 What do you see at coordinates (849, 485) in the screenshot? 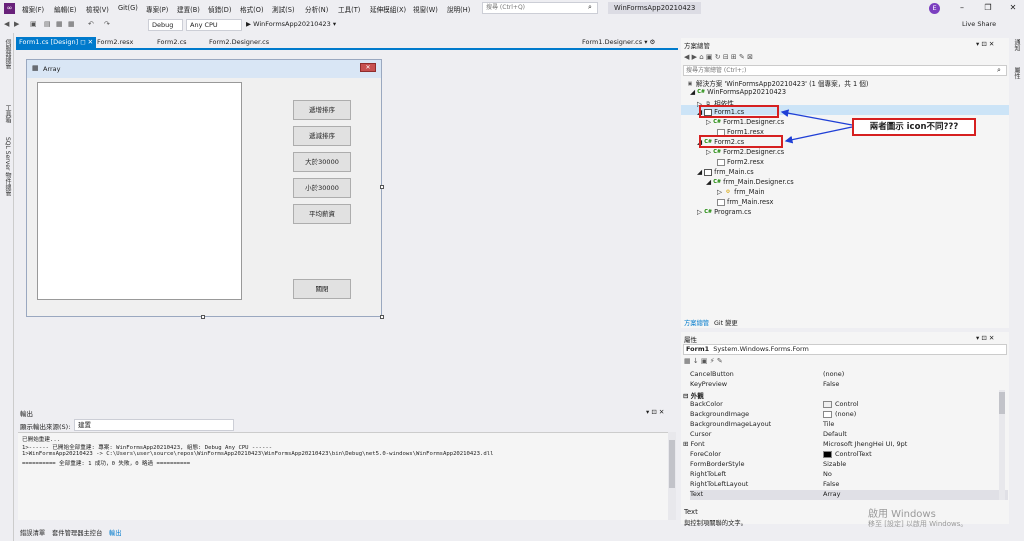
I see `property-row: RightToLeftLayout False` at bounding box center [849, 485].